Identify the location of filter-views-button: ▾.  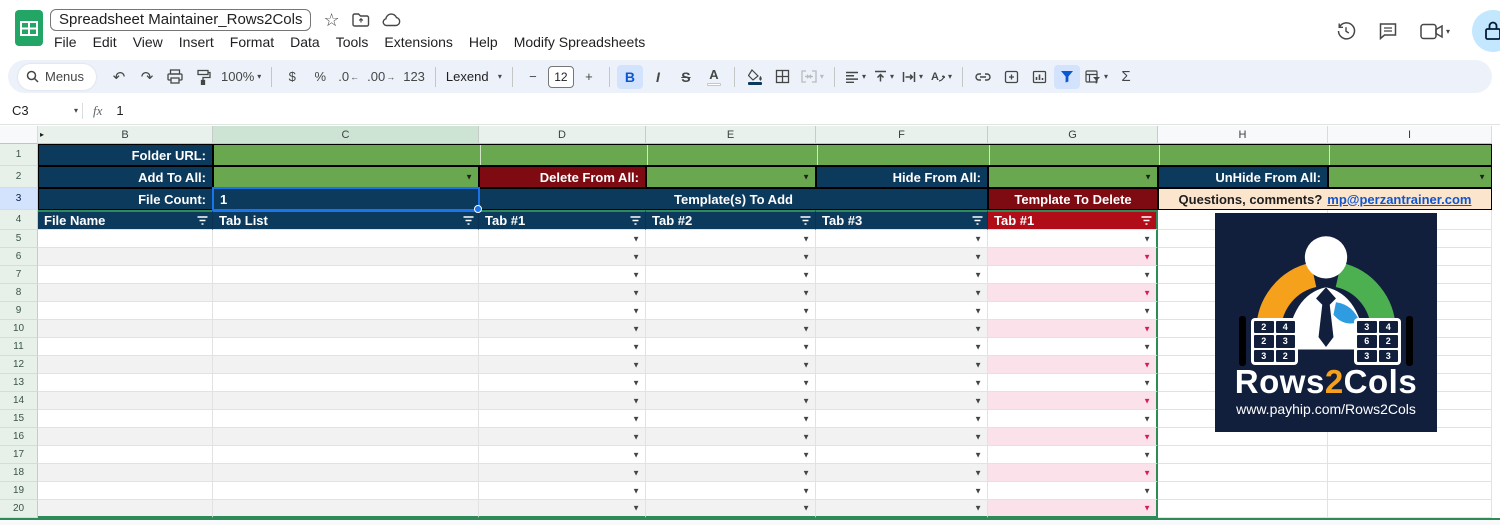
(1096, 77).